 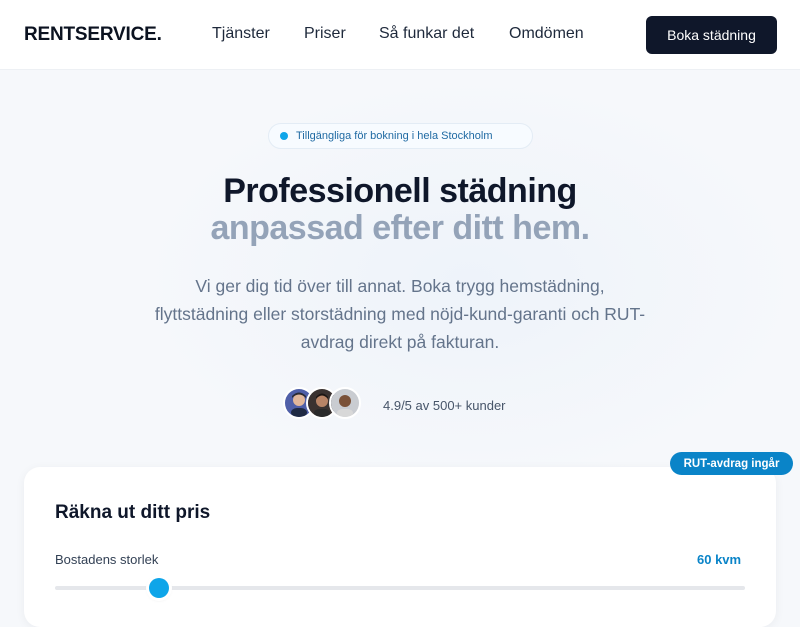 What do you see at coordinates (426, 34) in the screenshot?
I see `nav-item-sa-funkar-det: Så funkar det` at bounding box center [426, 34].